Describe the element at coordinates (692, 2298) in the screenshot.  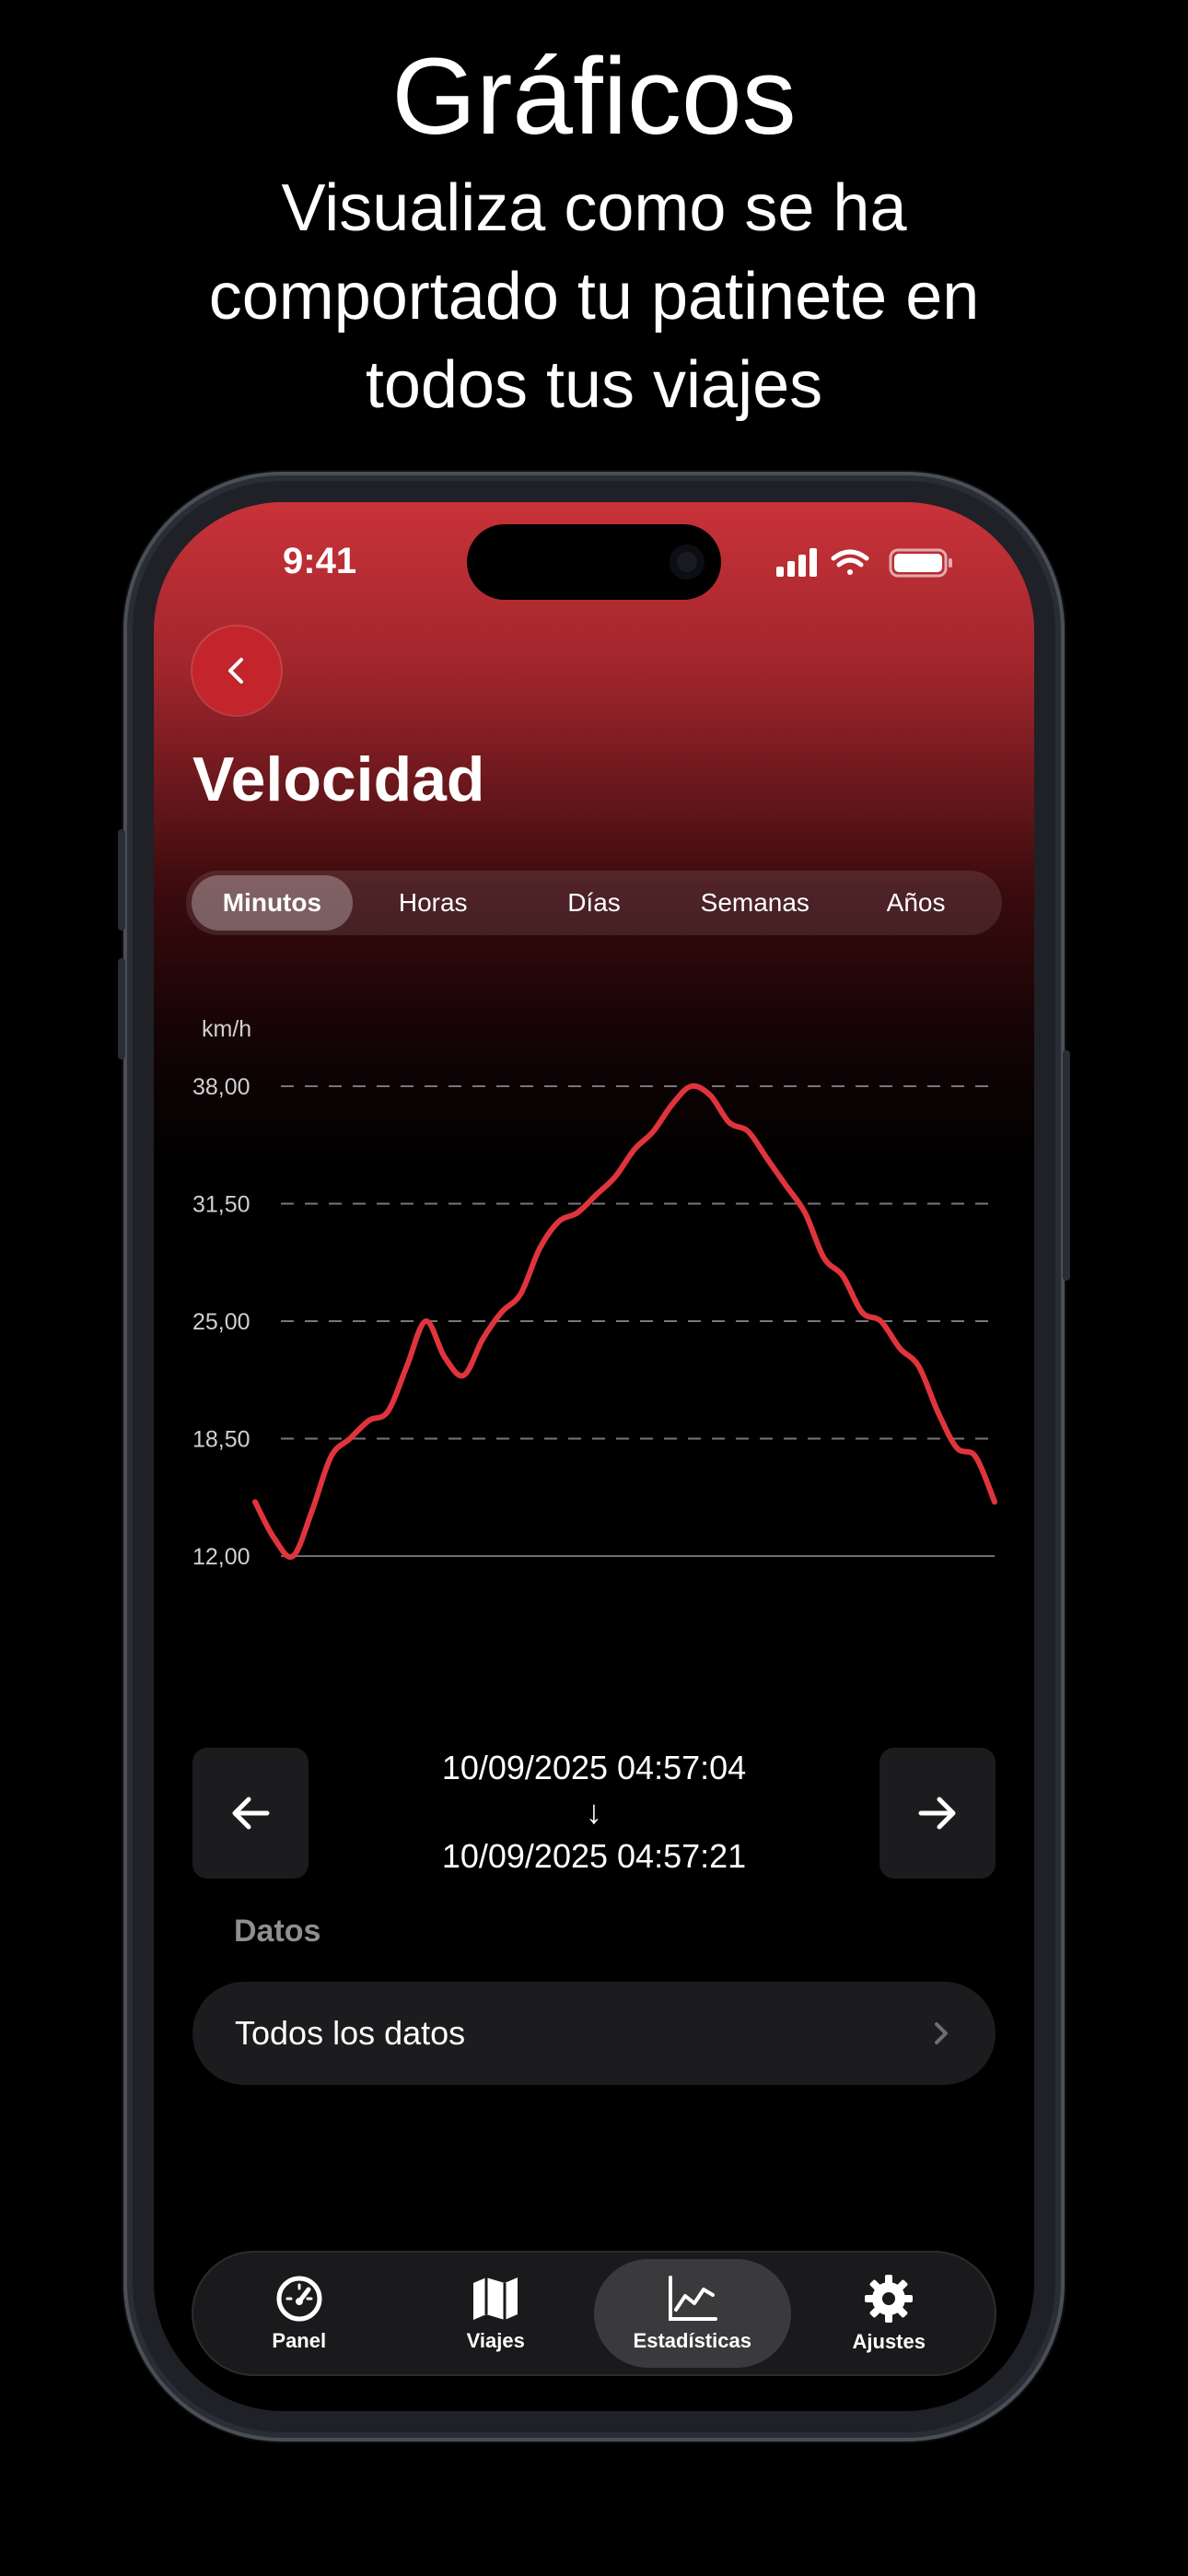
I see `chart-icon` at that location.